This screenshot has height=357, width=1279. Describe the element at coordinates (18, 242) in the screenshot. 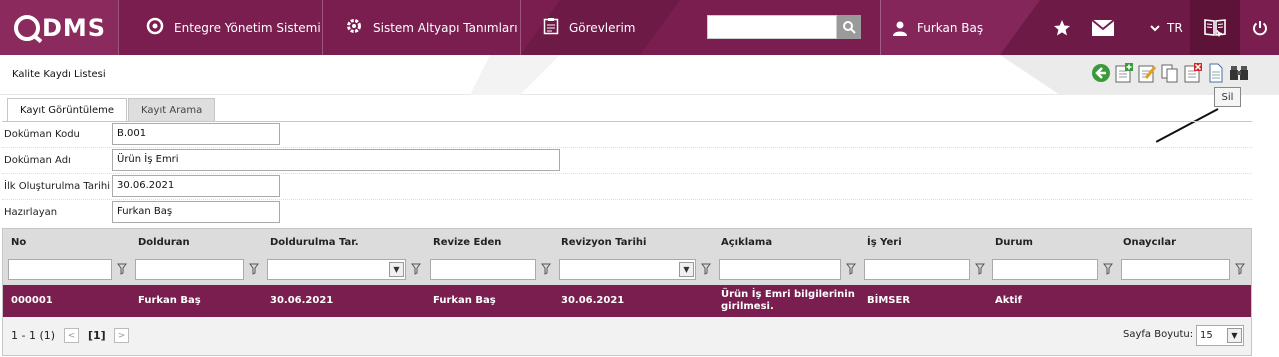

I see `column-header: No` at that location.